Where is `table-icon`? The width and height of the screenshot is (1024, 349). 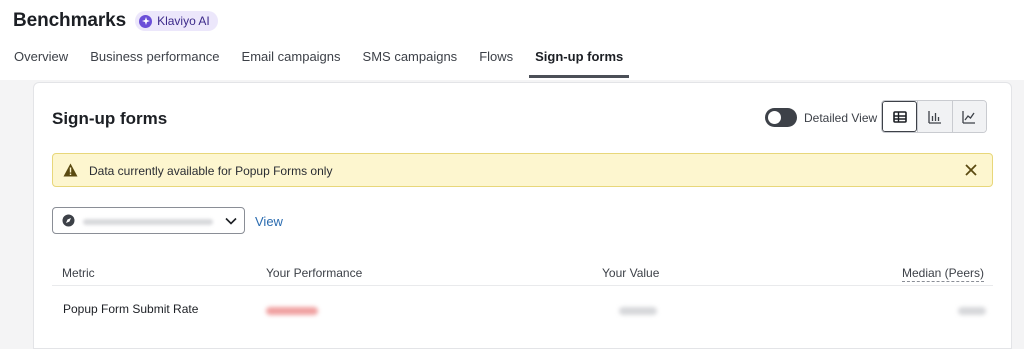
table-icon is located at coordinates (899, 116).